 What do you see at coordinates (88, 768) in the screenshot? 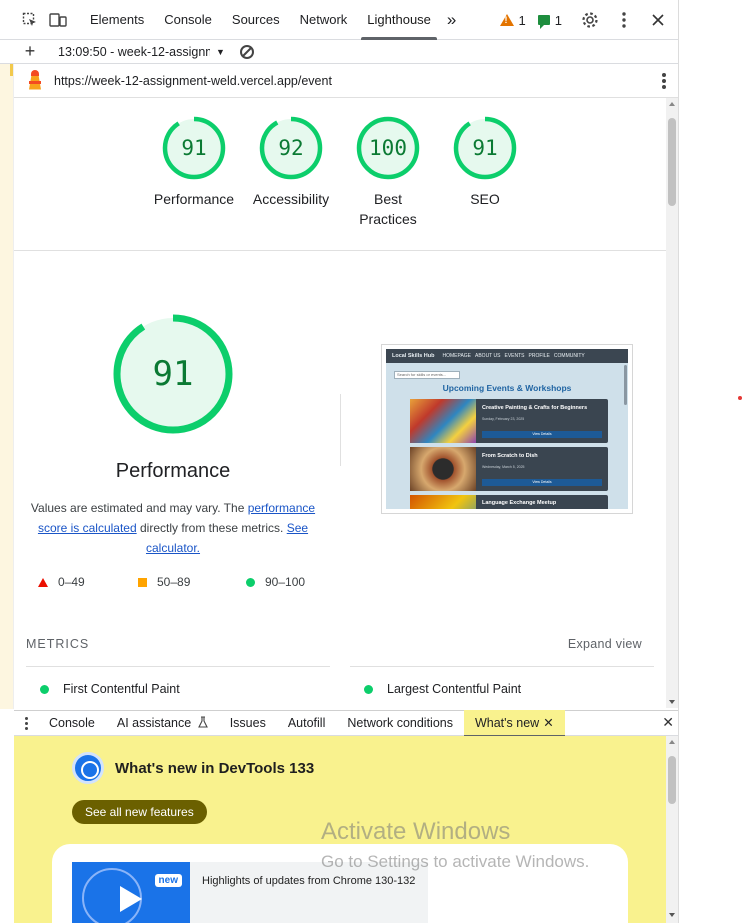
I see `devtools-logo-icon` at bounding box center [88, 768].